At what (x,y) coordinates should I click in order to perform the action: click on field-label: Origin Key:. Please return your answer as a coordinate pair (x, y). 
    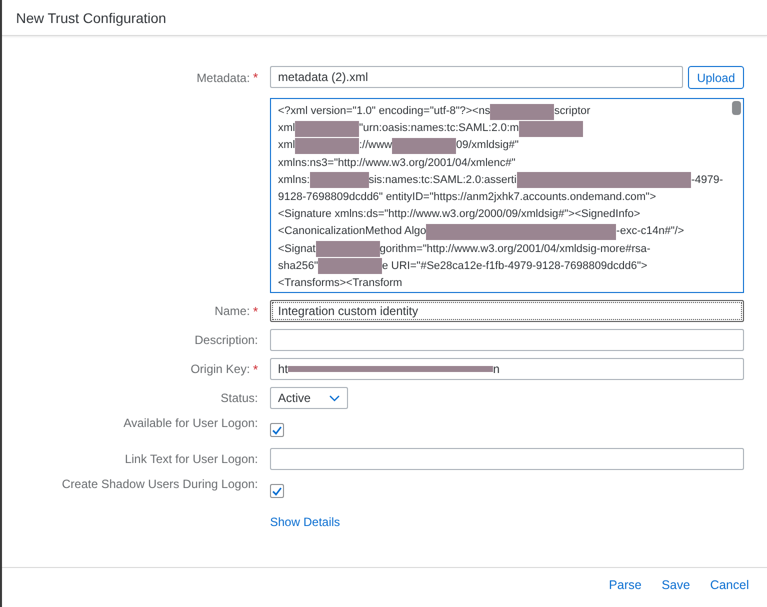
    Looking at the image, I should click on (220, 369).